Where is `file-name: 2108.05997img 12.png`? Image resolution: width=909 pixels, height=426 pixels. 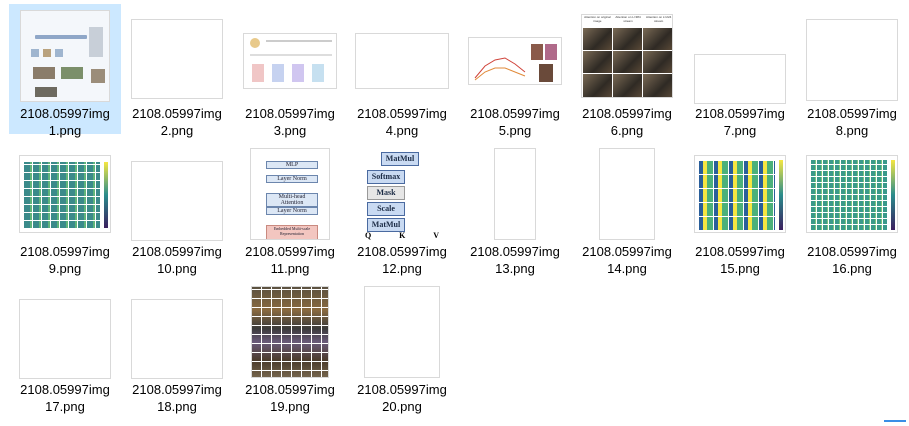
file-name: 2108.05997img 12.png is located at coordinates (402, 260).